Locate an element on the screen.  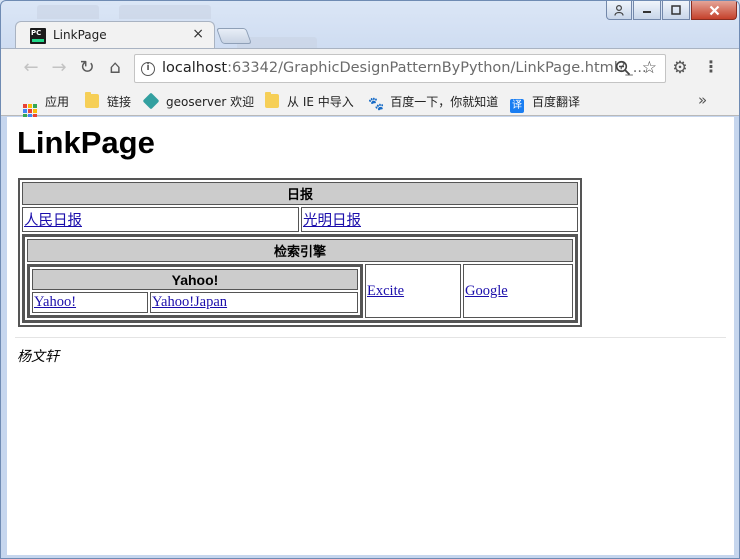
user-icon is located at coordinates (619, 10).